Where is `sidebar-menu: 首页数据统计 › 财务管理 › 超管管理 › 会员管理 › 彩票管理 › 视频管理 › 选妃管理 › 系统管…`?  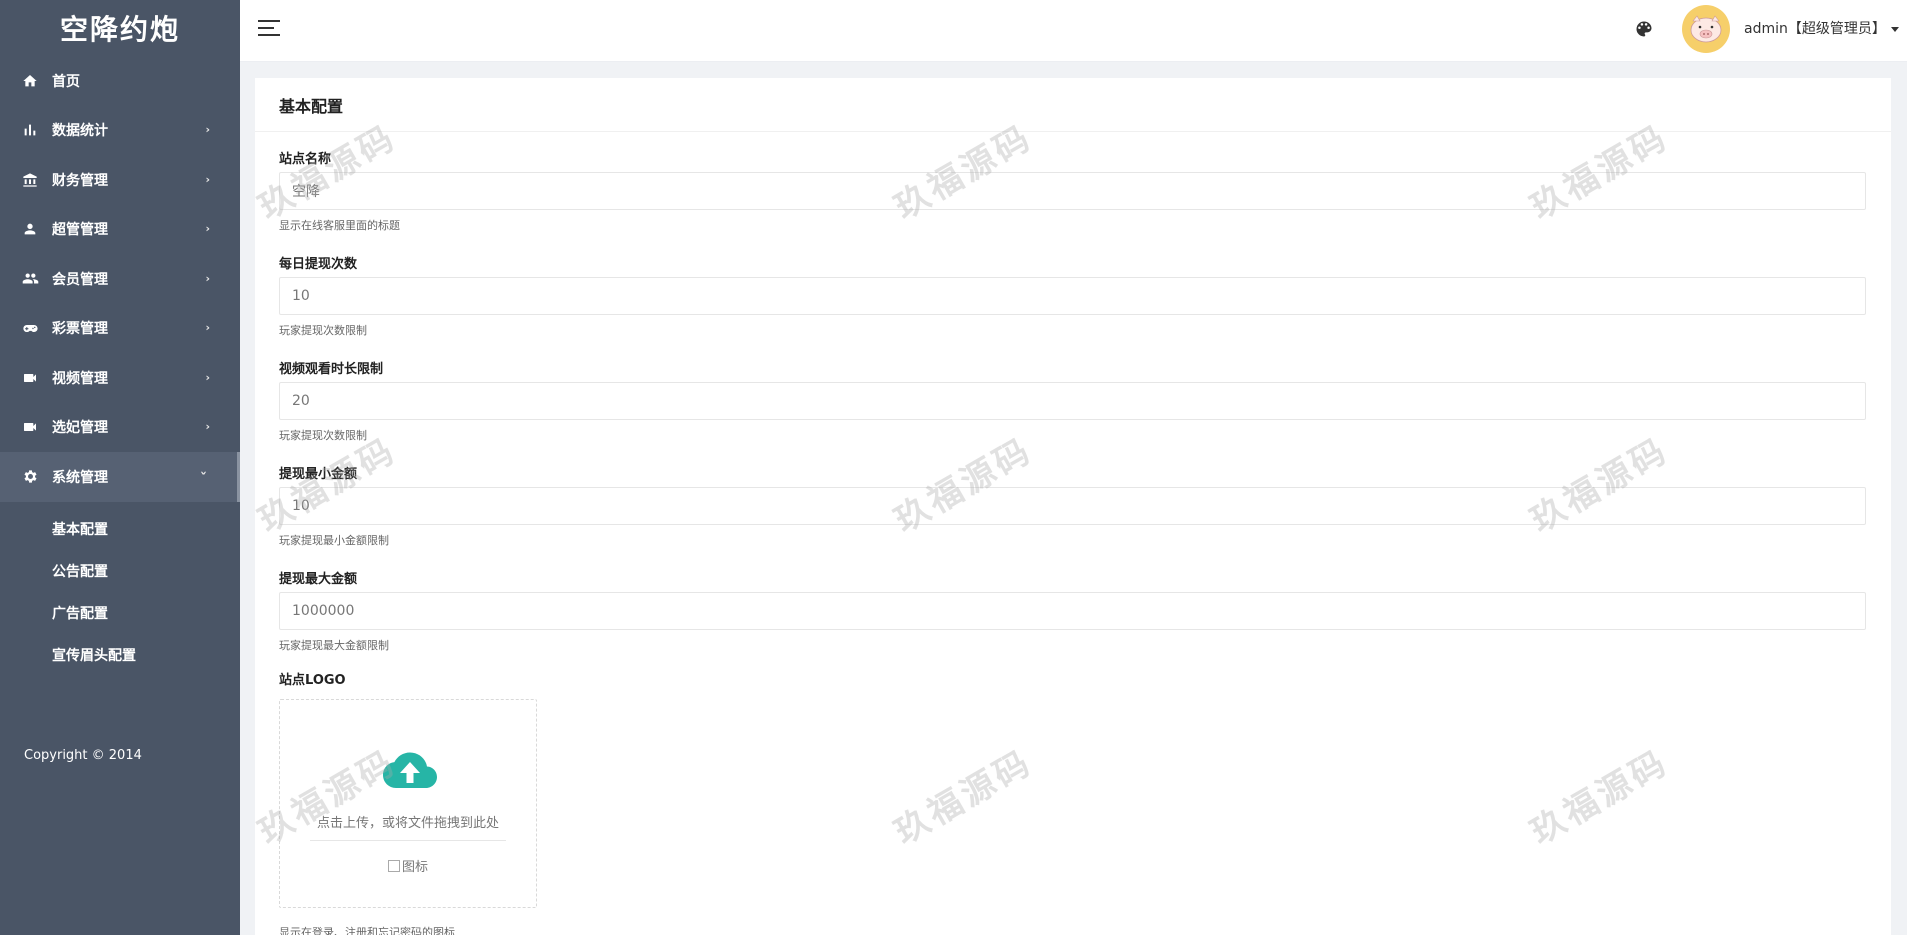 sidebar-menu: 首页数据统计 › 财务管理 › 超管管理 › 会员管理 › 彩票管理 › 视频管理 › 选妃管理 › 系统管… is located at coordinates (120, 279).